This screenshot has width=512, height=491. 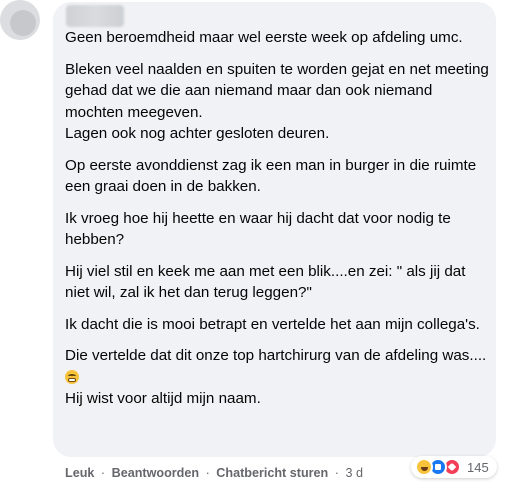 What do you see at coordinates (277, 378) in the screenshot?
I see `emoji-line` at bounding box center [277, 378].